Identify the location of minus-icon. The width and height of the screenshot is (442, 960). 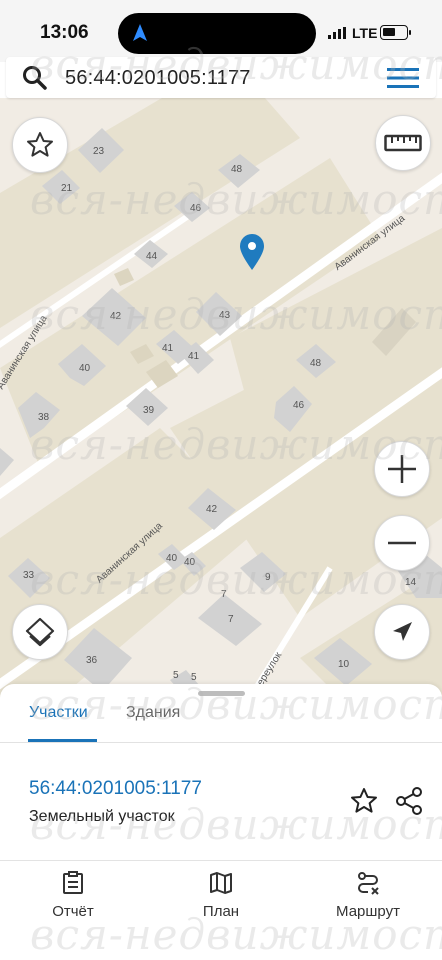
(402, 543).